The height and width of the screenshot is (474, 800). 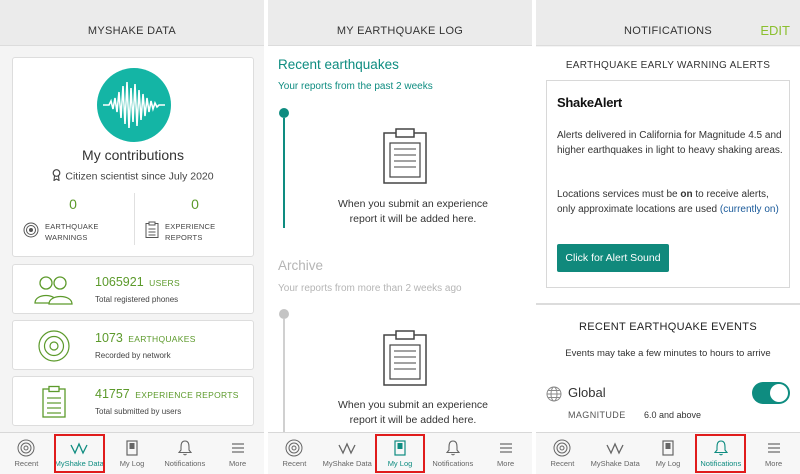 I want to click on quakes-subtitle: Recorded by network, so click(x=133, y=355).